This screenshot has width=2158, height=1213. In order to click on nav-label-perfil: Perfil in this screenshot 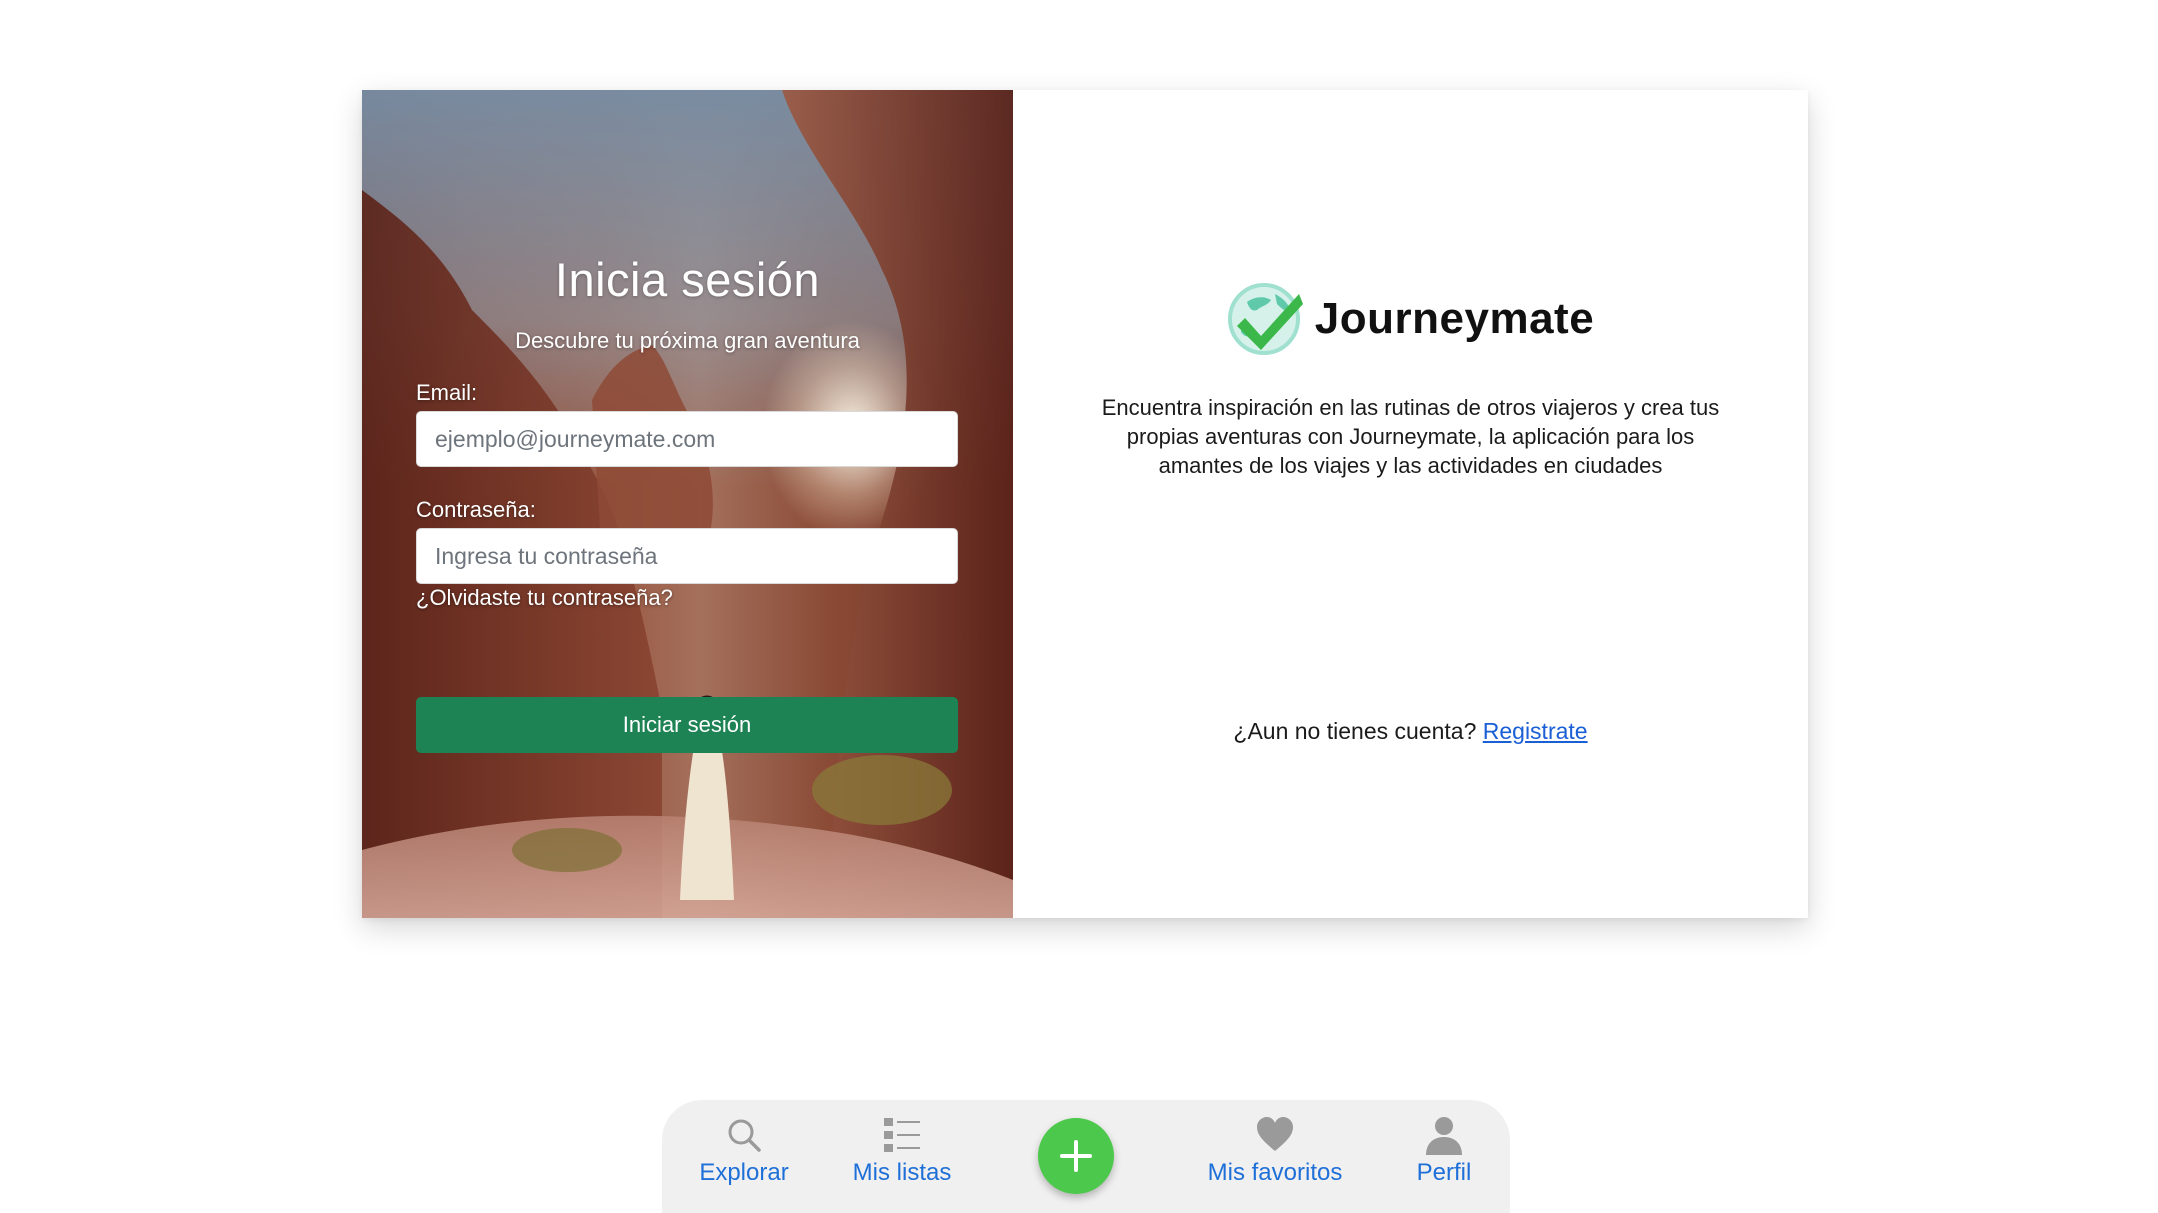, I will do `click(1444, 1172)`.